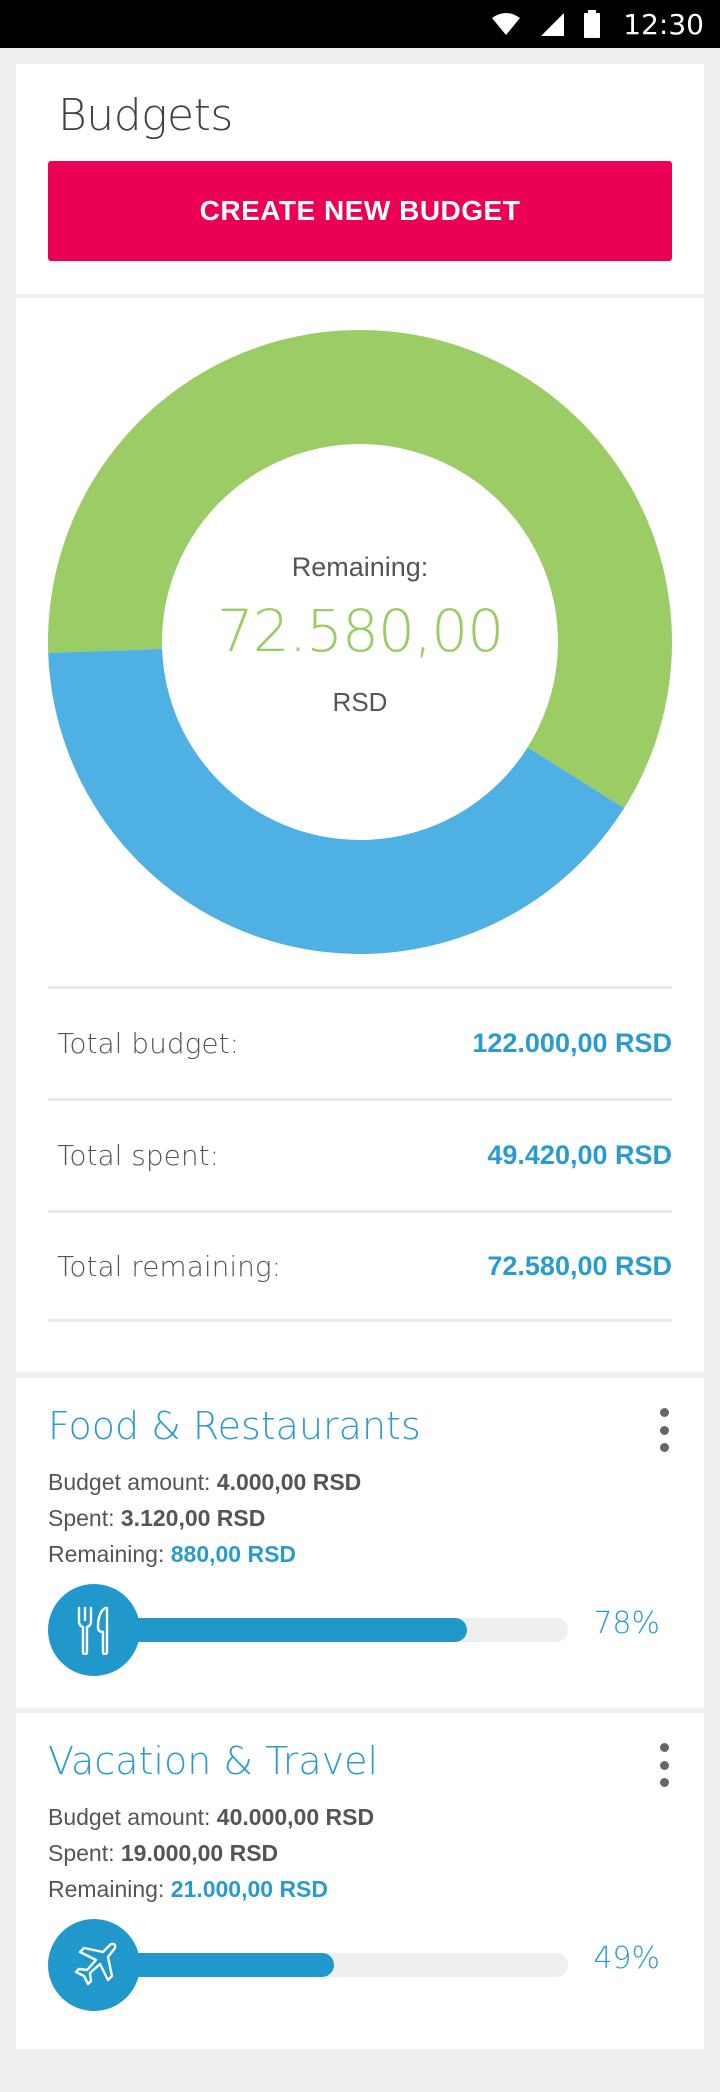 The width and height of the screenshot is (720, 2092). Describe the element at coordinates (249, 1889) in the screenshot. I see `remaining-value: 21.000,00 RSD` at that location.